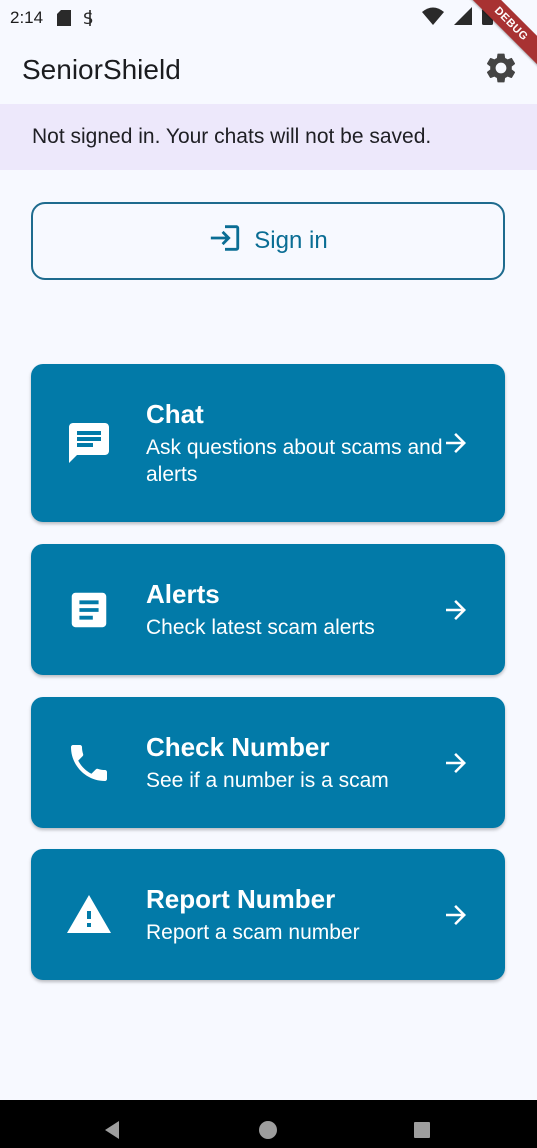 This screenshot has height=1148, width=537. Describe the element at coordinates (183, 594) in the screenshot. I see `alerts-card-title: Alerts` at that location.